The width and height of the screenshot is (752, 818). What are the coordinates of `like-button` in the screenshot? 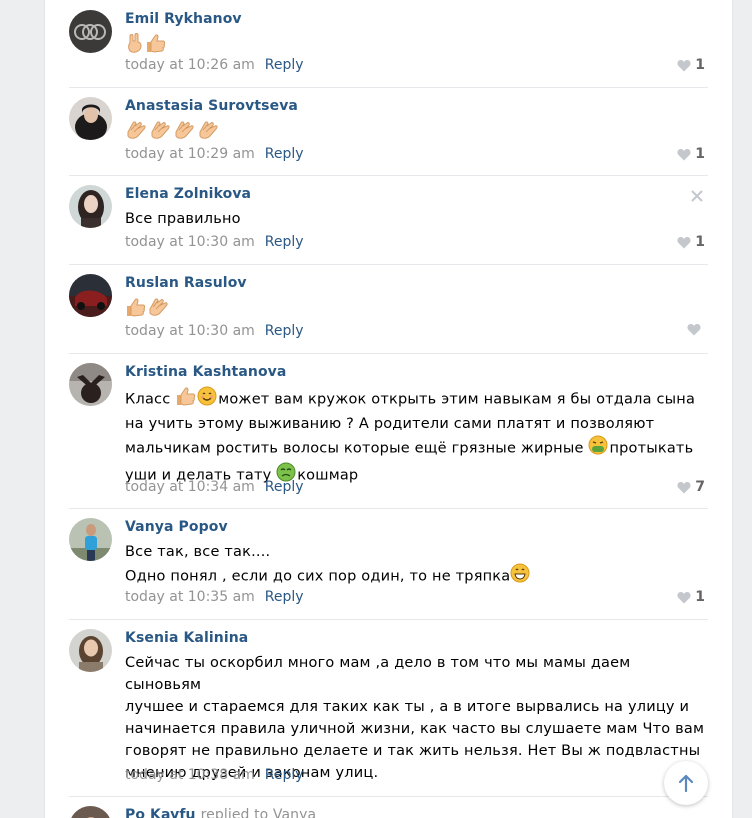 It's located at (696, 329).